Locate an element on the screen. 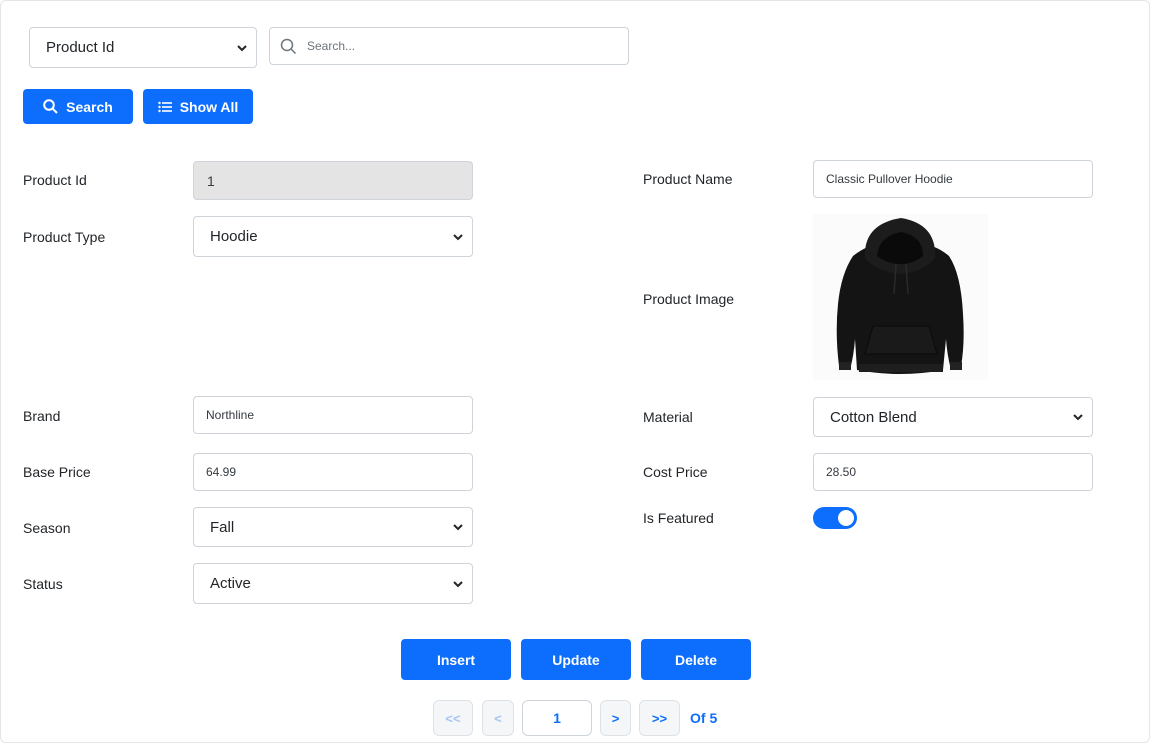 Image resolution: width=1150 pixels, height=743 pixels. product-name-field: Classic Pullover Hoodie is located at coordinates (953, 179).